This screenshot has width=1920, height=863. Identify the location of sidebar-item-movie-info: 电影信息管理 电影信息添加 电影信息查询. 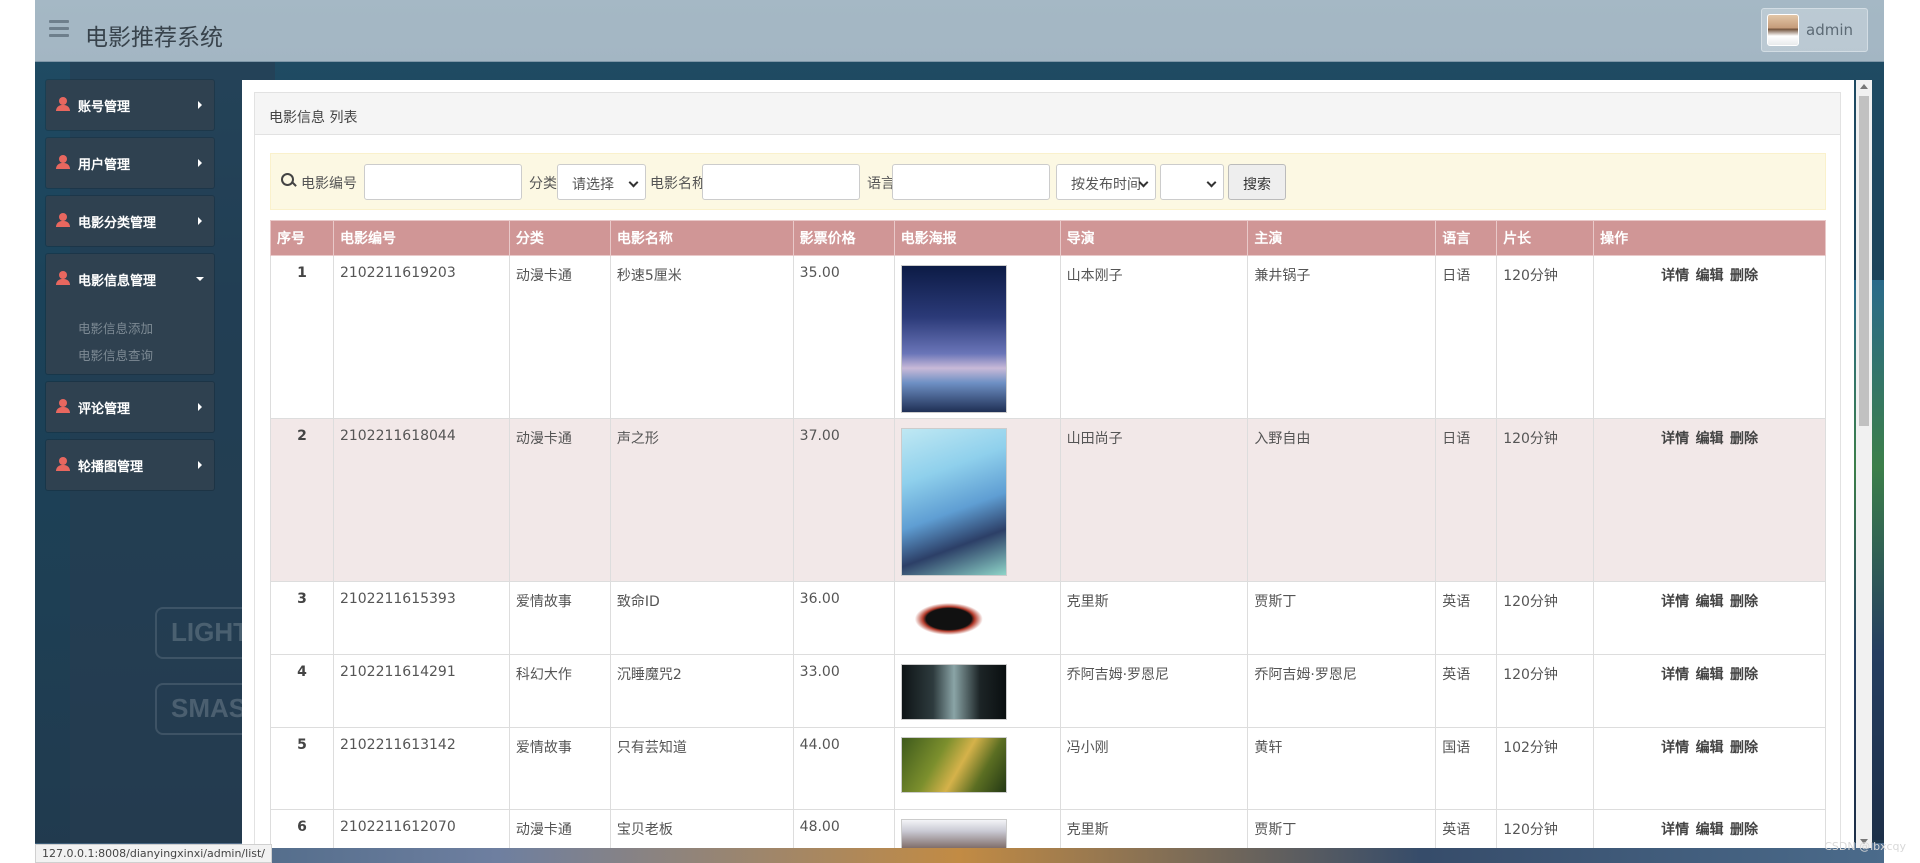
(130, 314).